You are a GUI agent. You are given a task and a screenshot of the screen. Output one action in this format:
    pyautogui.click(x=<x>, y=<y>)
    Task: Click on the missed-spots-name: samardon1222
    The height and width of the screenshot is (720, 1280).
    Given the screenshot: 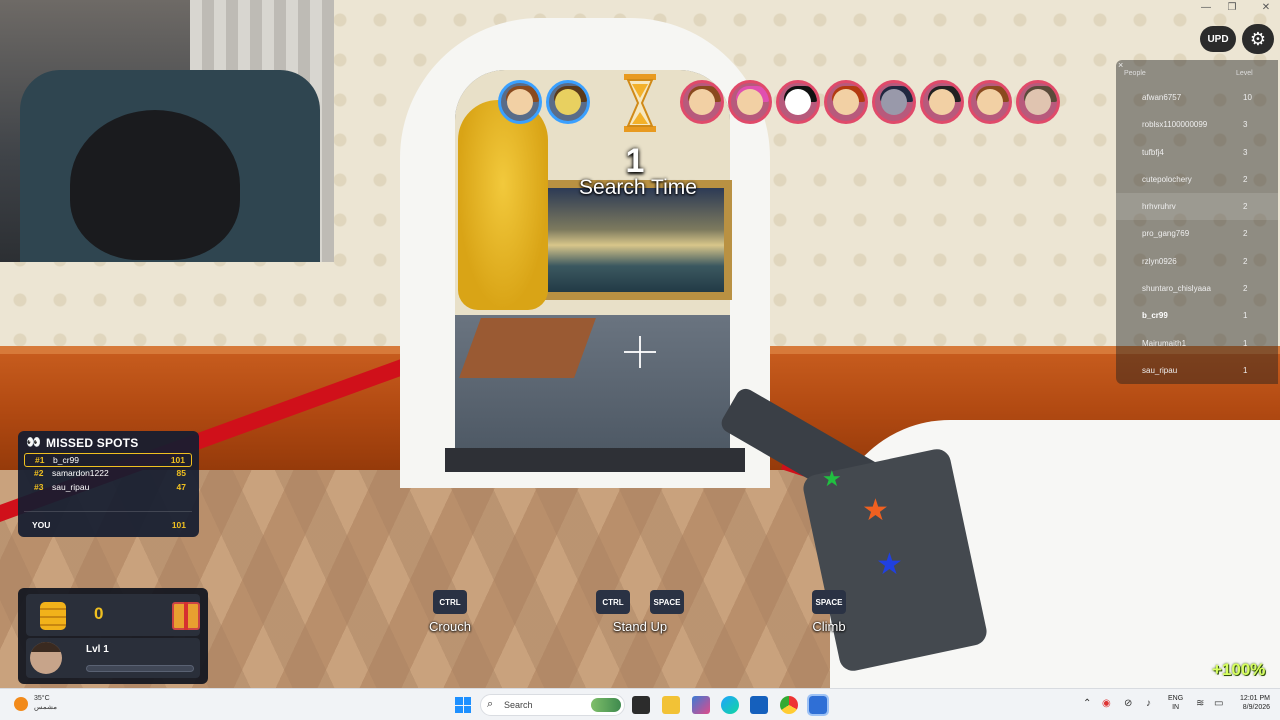 What is the action you would take?
    pyautogui.click(x=80, y=473)
    